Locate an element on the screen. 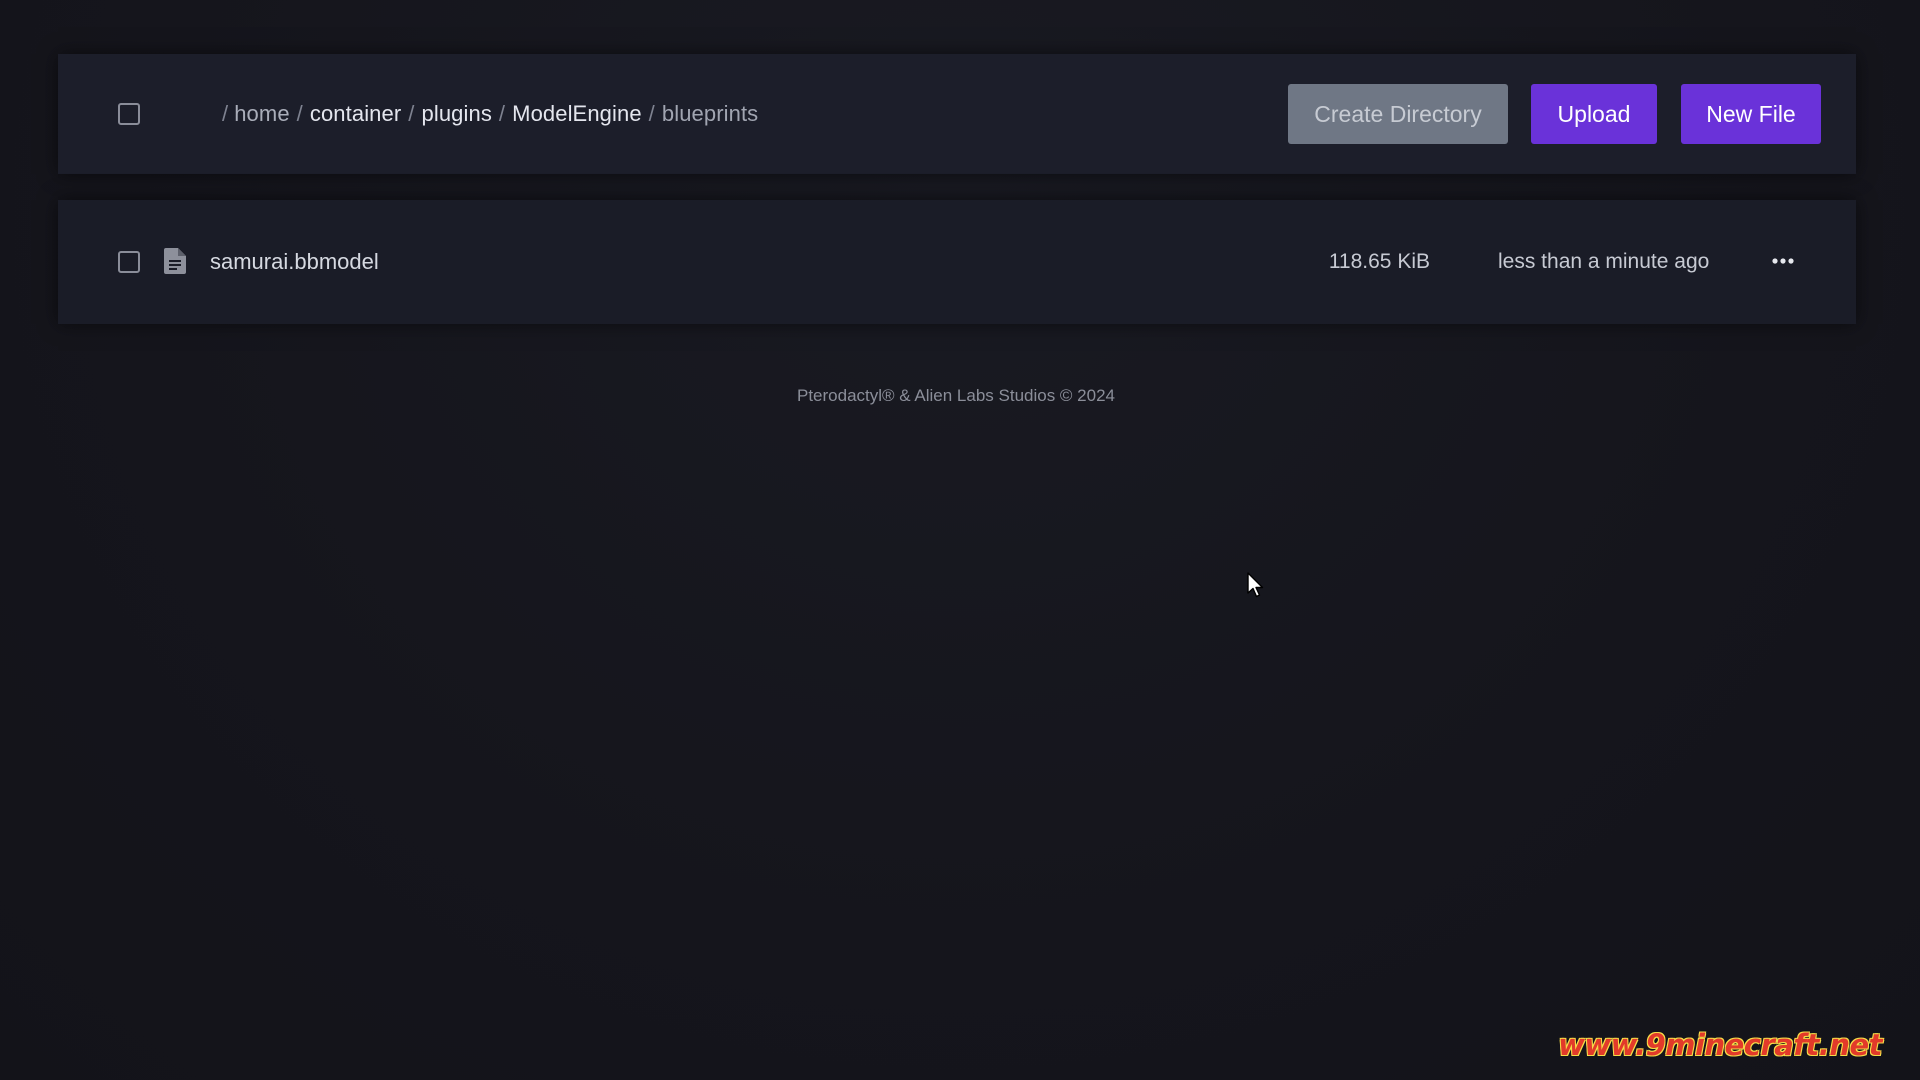  watermark-logo: www.9minecraft.net is located at coordinates (1720, 1045).